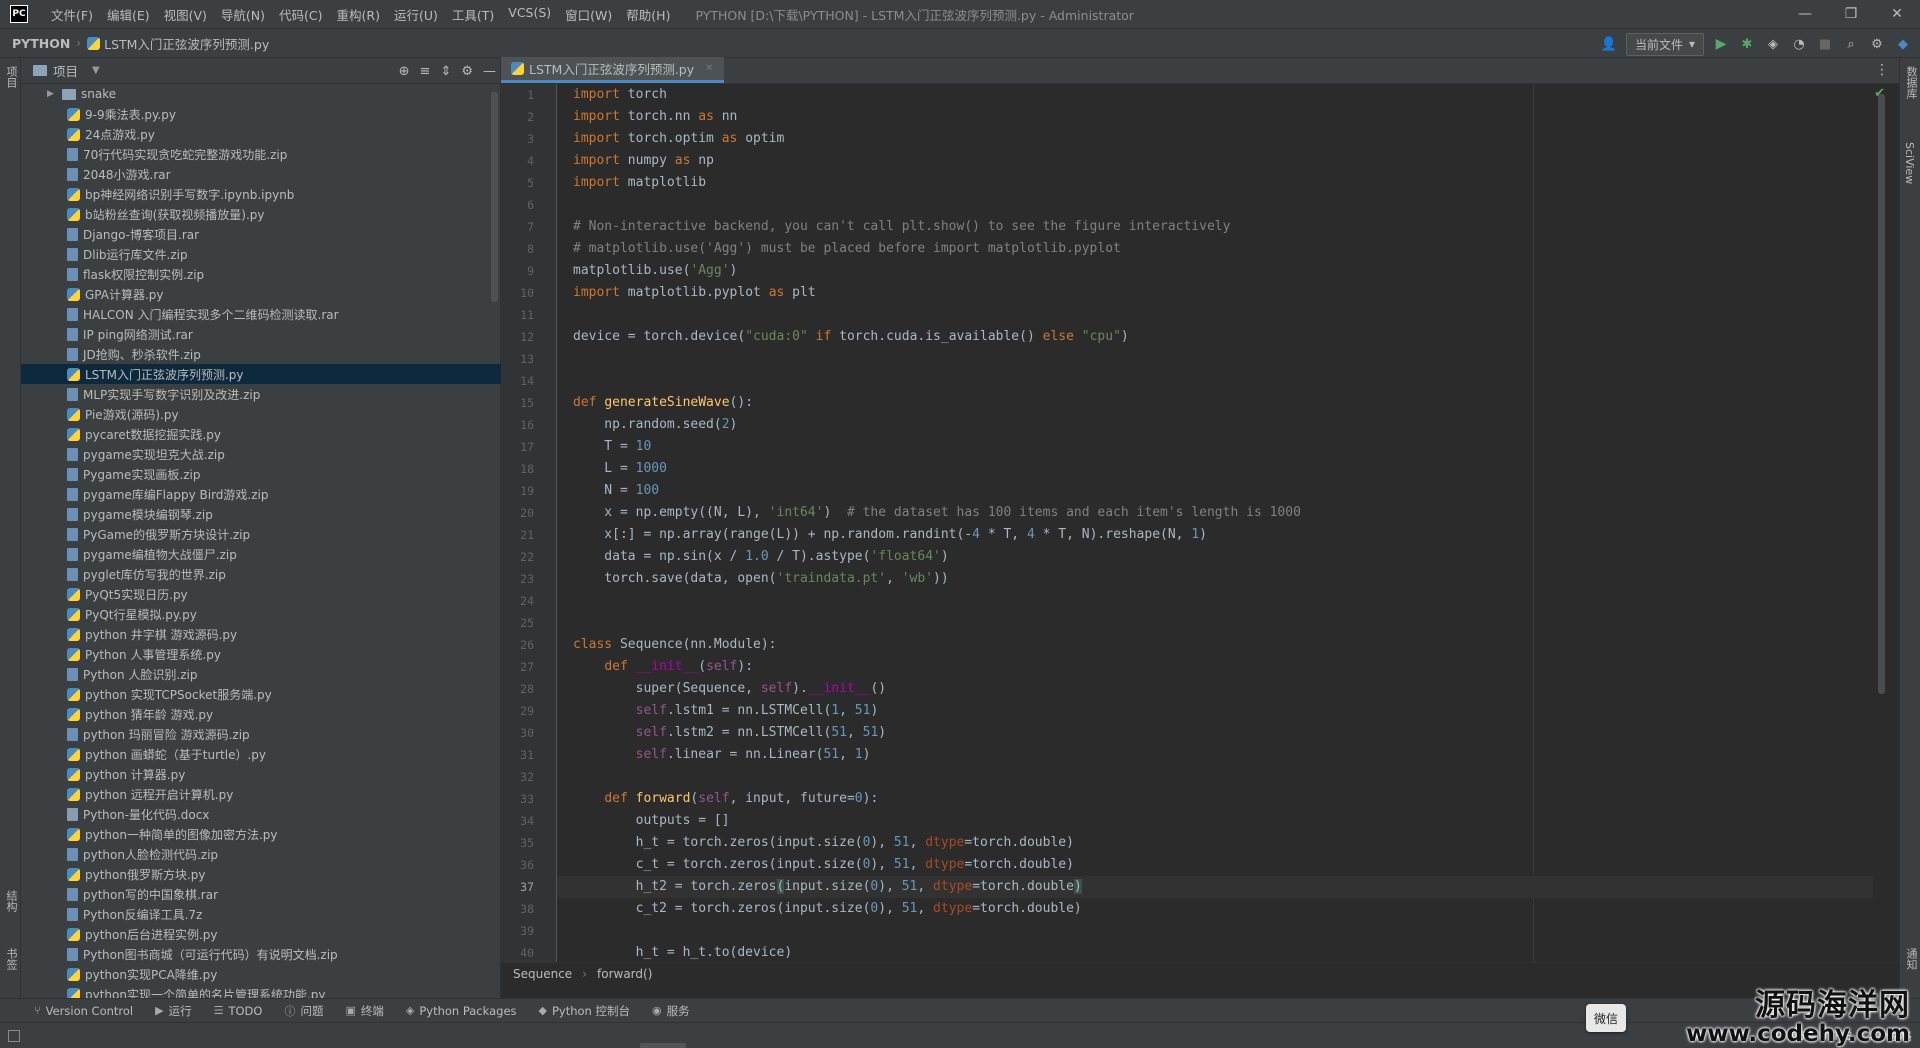 This screenshot has height=1048, width=1920. Describe the element at coordinates (41, 43) in the screenshot. I see `nav-project-name: PYTHON` at that location.